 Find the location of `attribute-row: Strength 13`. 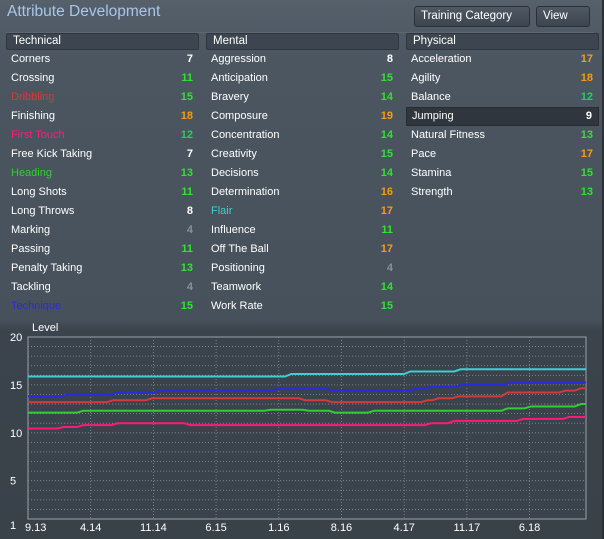

attribute-row: Strength 13 is located at coordinates (502, 192).